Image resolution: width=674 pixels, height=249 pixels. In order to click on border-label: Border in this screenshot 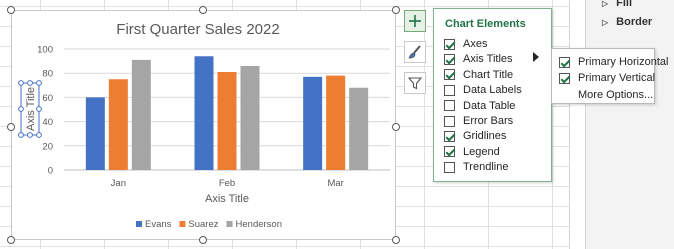, I will do `click(634, 22)`.